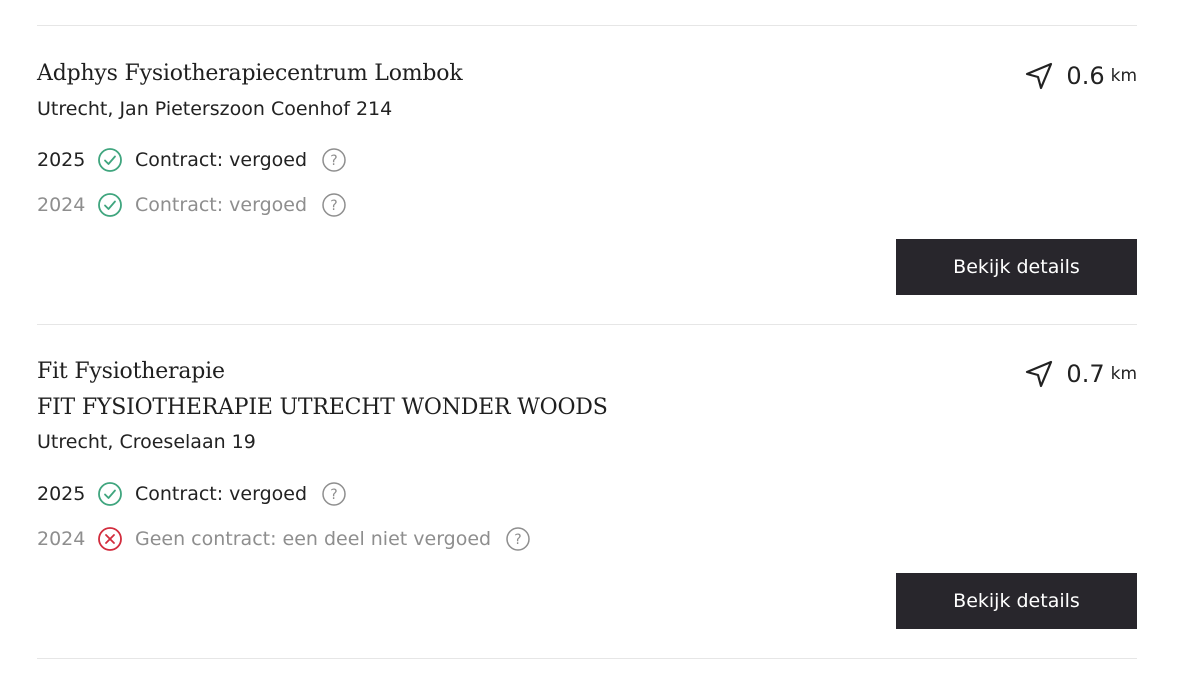  Describe the element at coordinates (322, 407) in the screenshot. I see `practice-location-name: FIT FYSIOTHERAPIE UTRECHT WONDER WOODS` at that location.